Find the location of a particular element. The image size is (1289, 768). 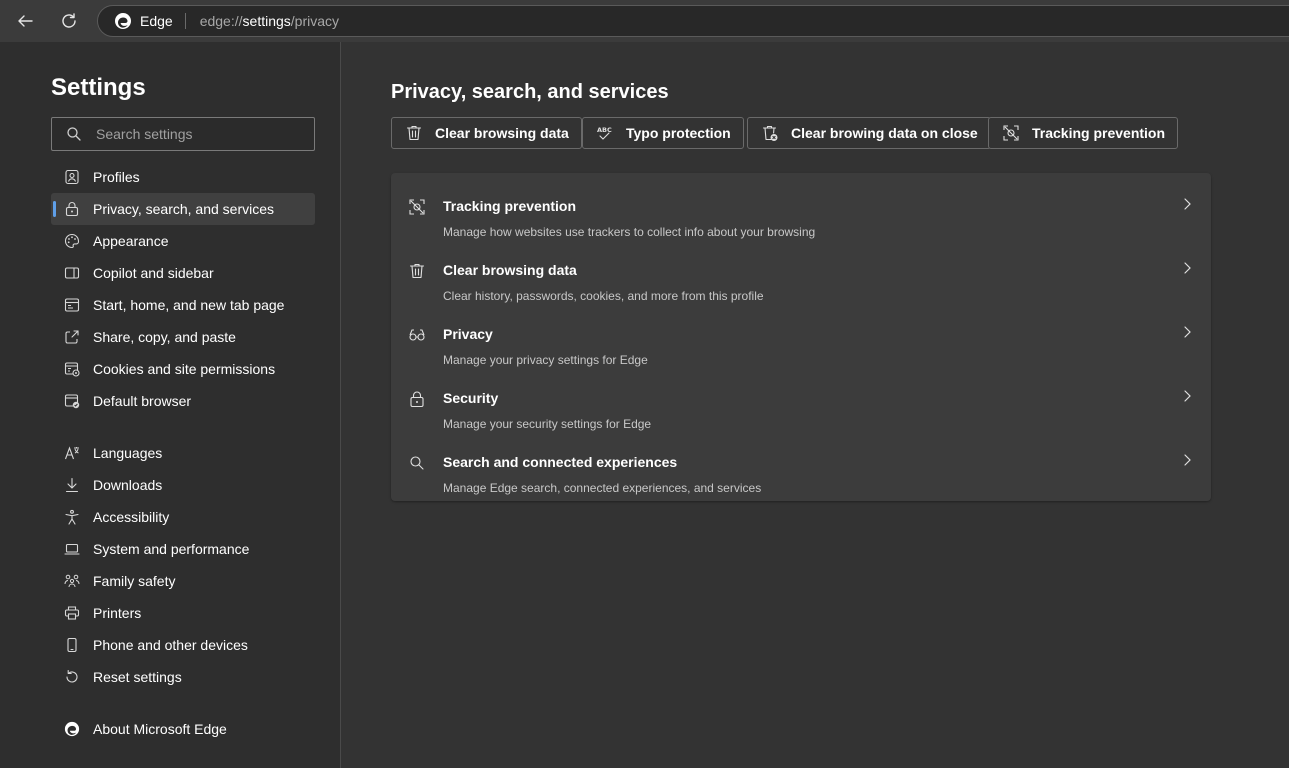

sidebar-item-label: Profiles is located at coordinates (116, 177).